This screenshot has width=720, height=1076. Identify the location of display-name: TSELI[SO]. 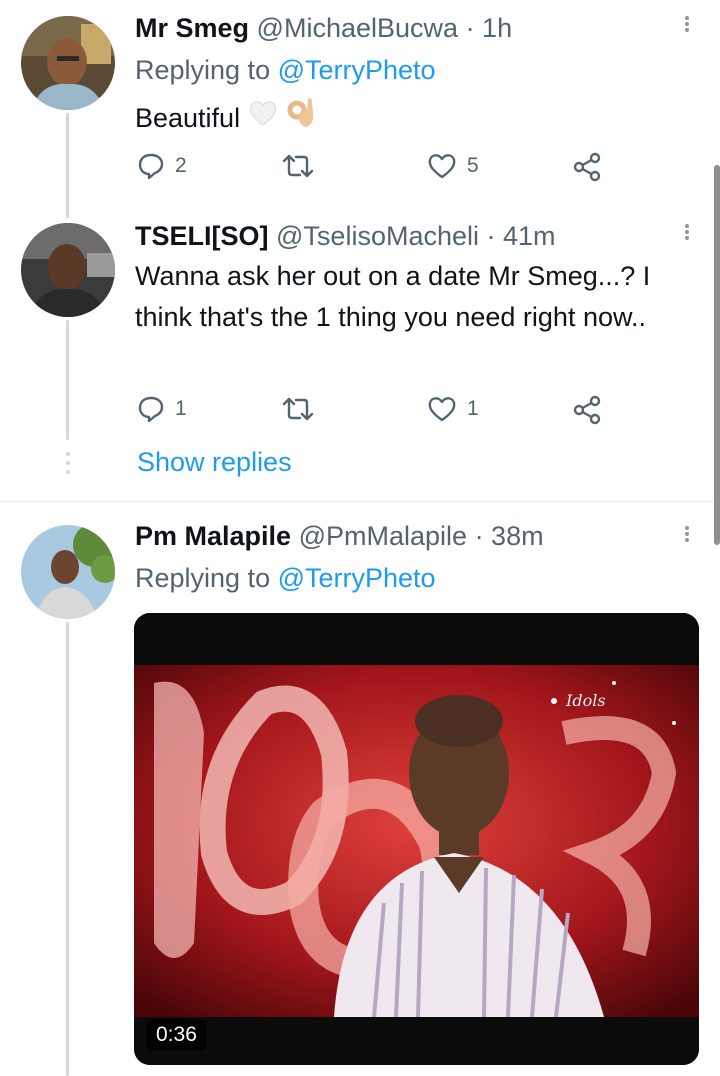
(202, 236).